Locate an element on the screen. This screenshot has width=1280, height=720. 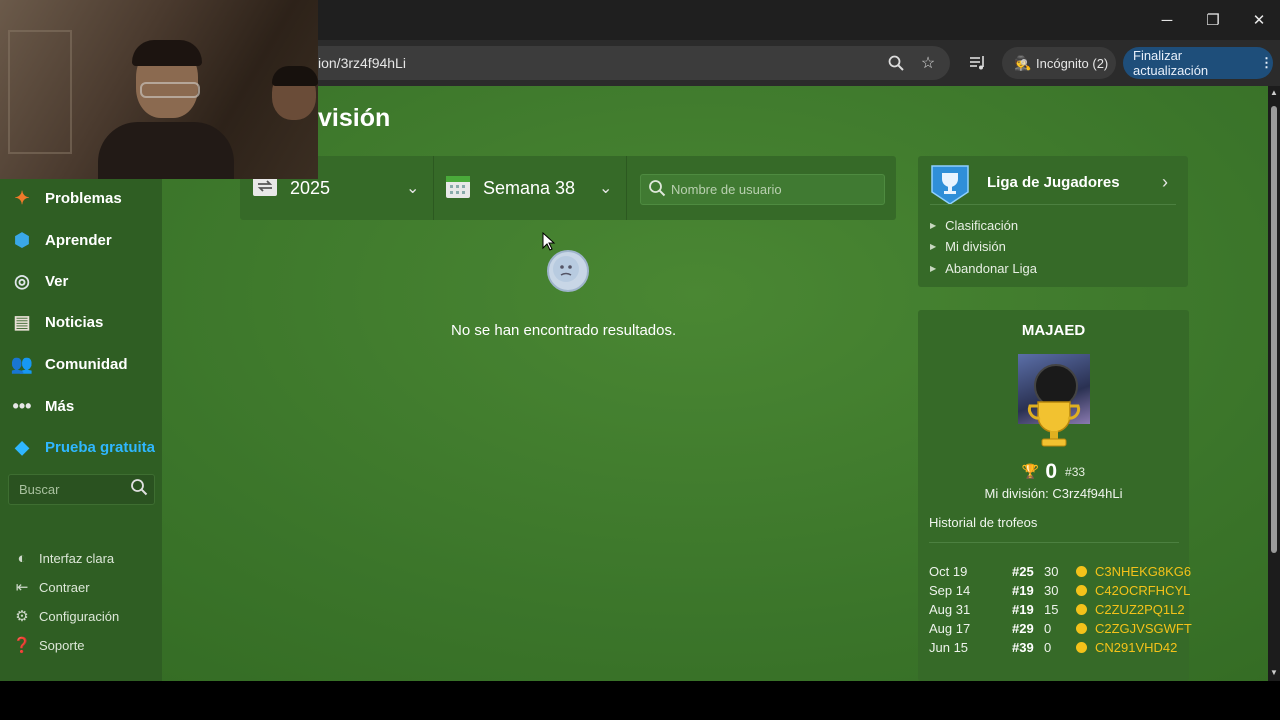
week-select: Semana 38 ⌄ is located at coordinates (535, 188).